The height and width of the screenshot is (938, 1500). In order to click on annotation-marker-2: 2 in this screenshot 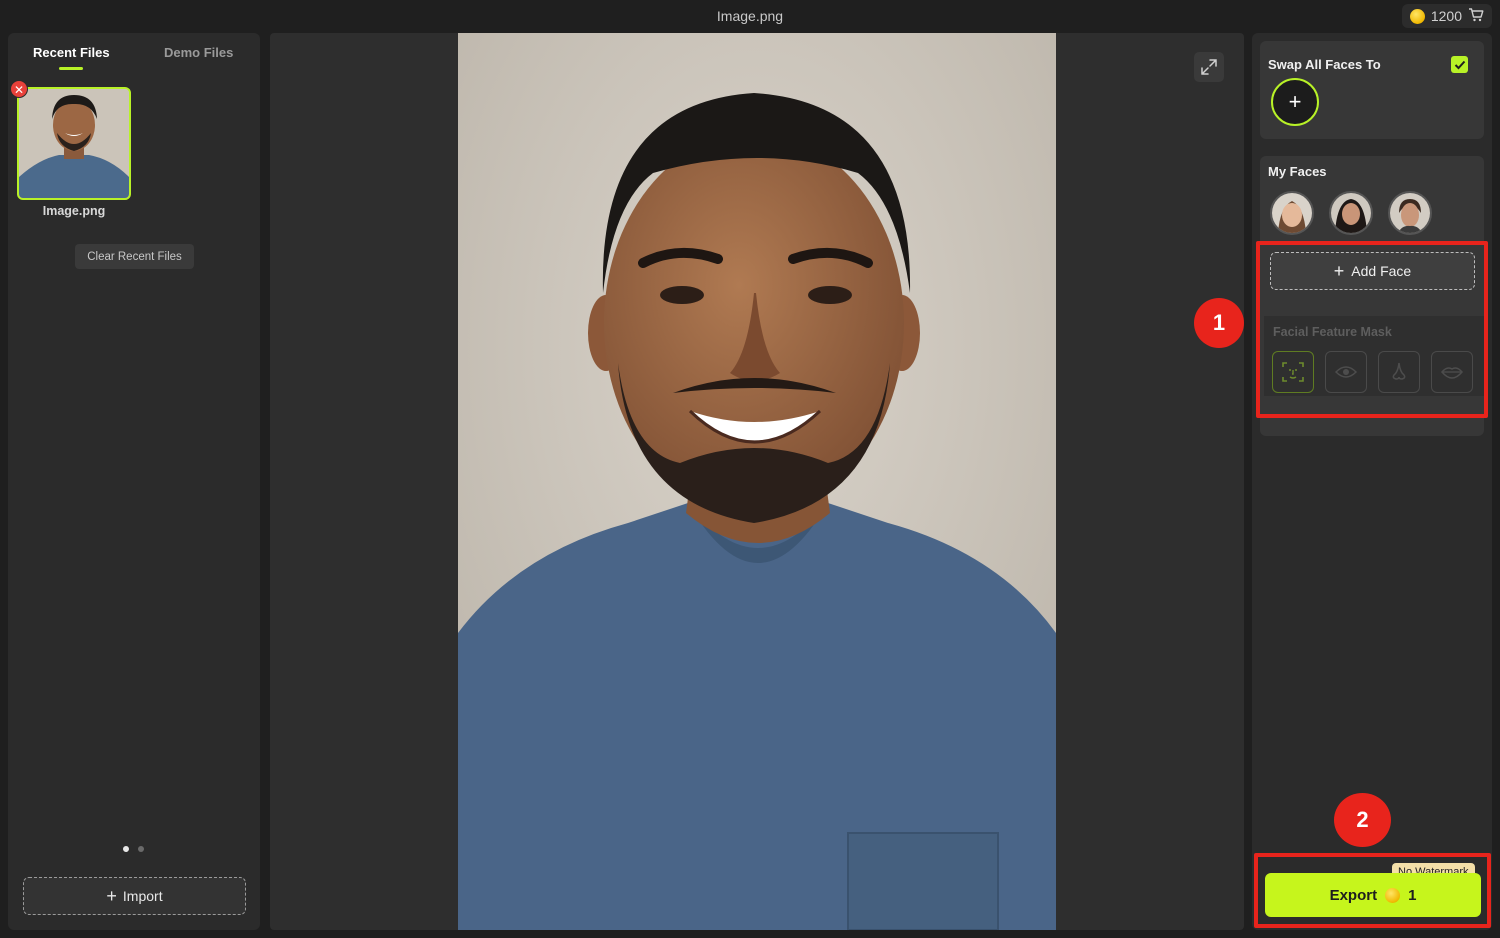, I will do `click(1362, 820)`.